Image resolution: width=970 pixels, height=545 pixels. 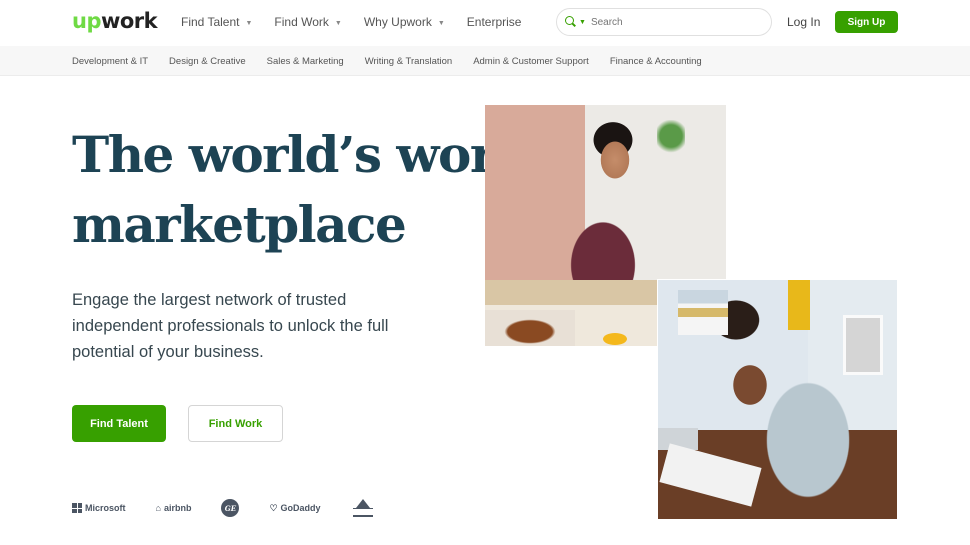 What do you see at coordinates (239, 224) in the screenshot?
I see `hero-title-line-2: marketplace` at bounding box center [239, 224].